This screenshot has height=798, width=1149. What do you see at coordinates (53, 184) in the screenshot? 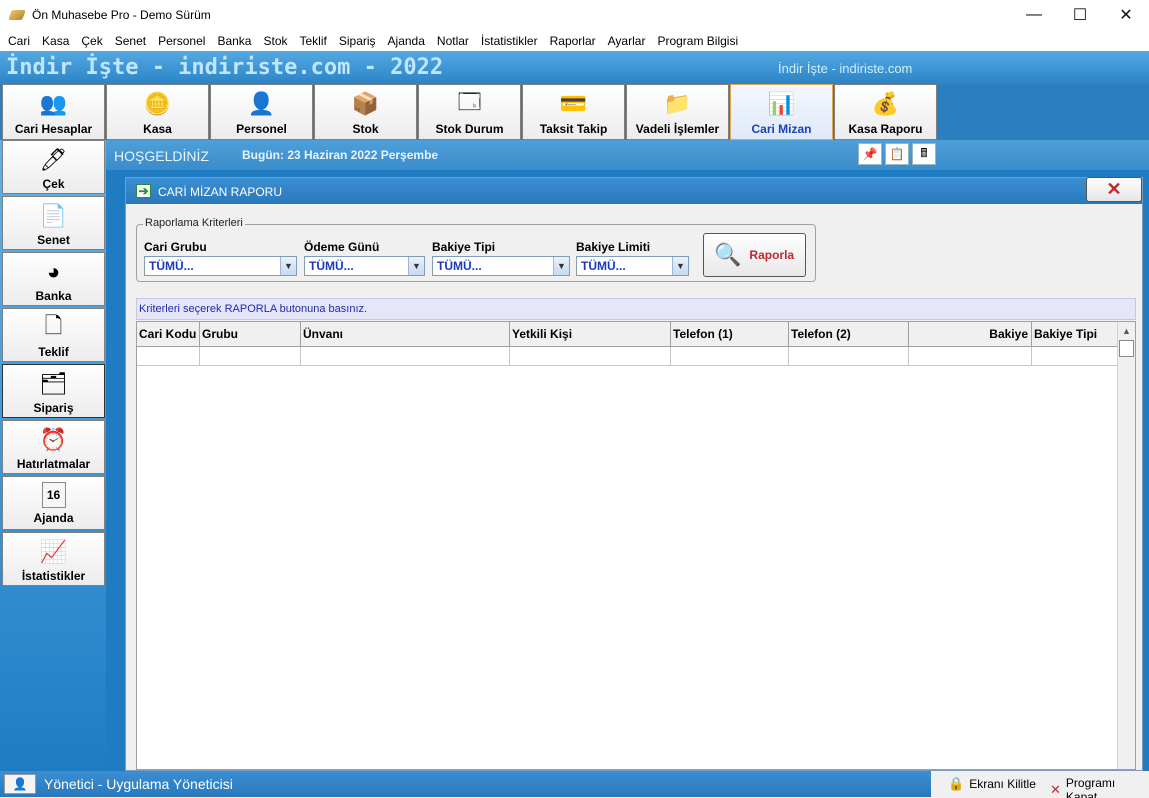
I see `sidebar-item-label: Çek` at bounding box center [53, 184].